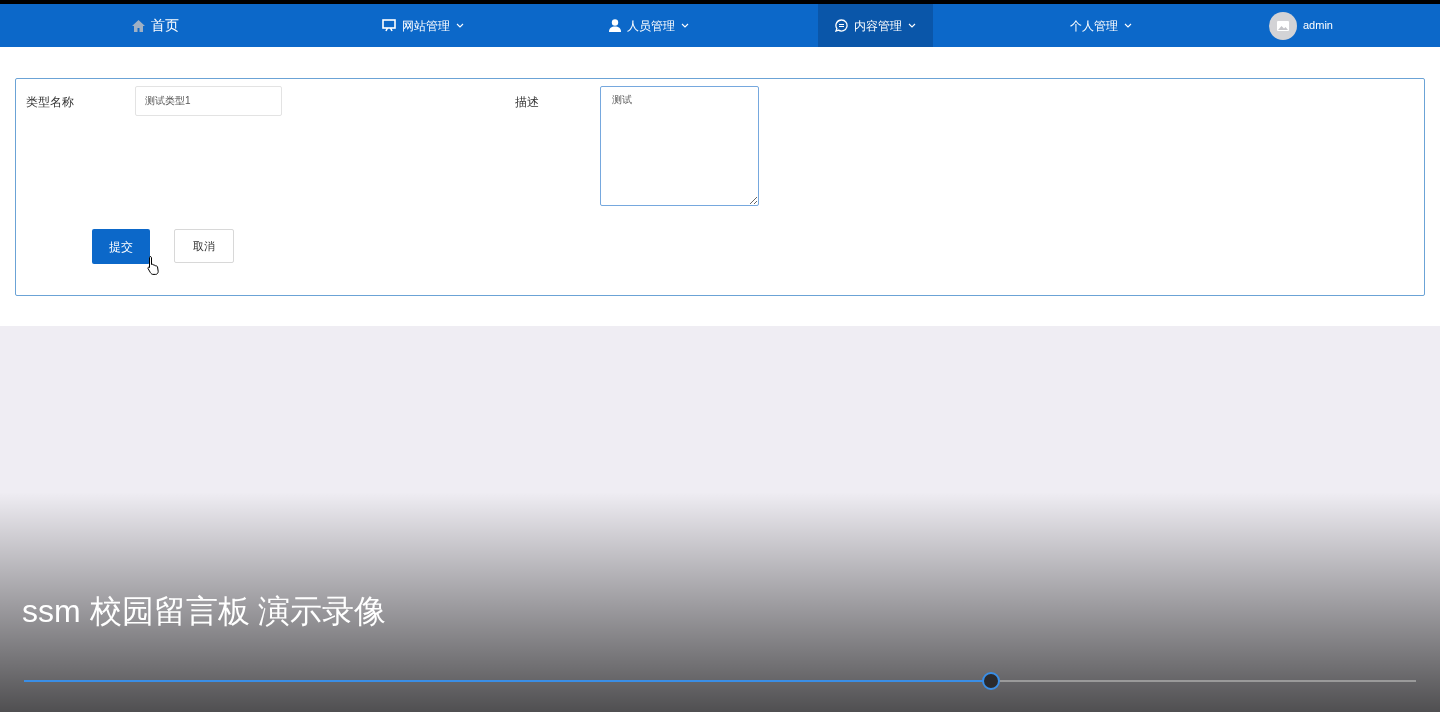  I want to click on home-icon, so click(138, 25).